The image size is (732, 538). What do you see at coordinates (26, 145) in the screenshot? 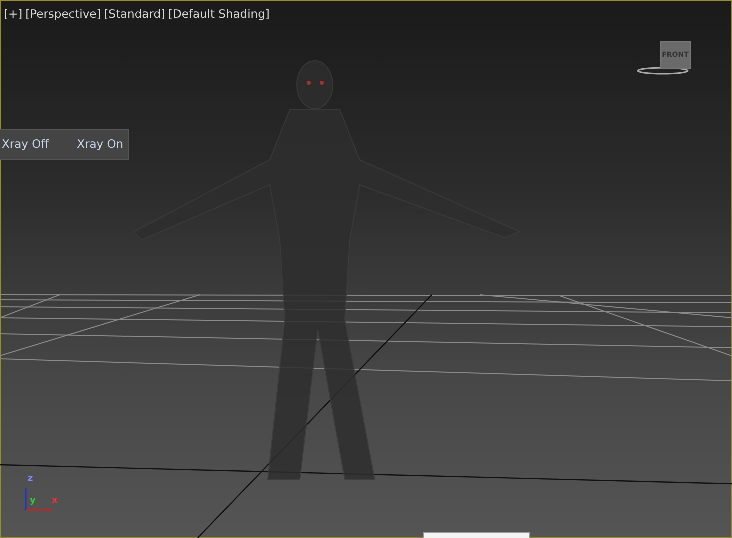
I see `xray-button: Xray Off` at bounding box center [26, 145].